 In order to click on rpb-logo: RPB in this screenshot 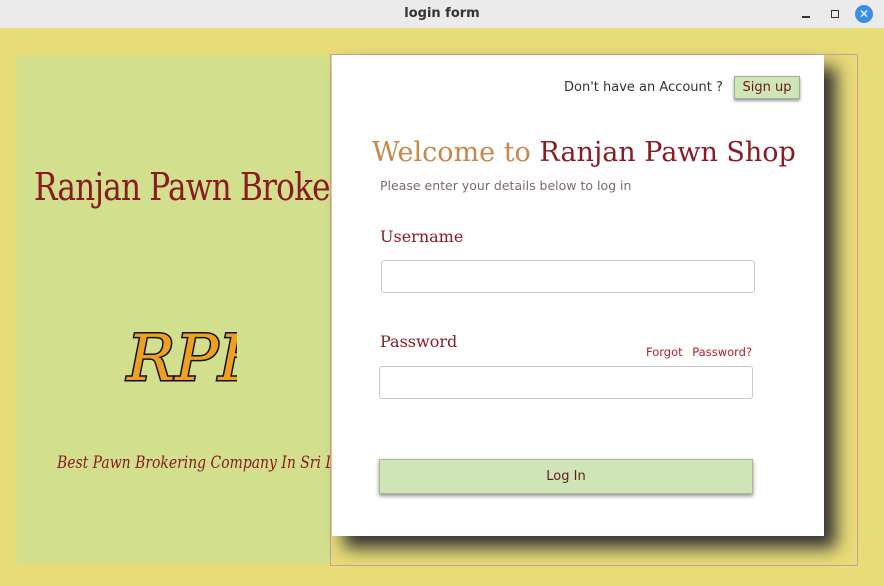, I will do `click(181, 359)`.